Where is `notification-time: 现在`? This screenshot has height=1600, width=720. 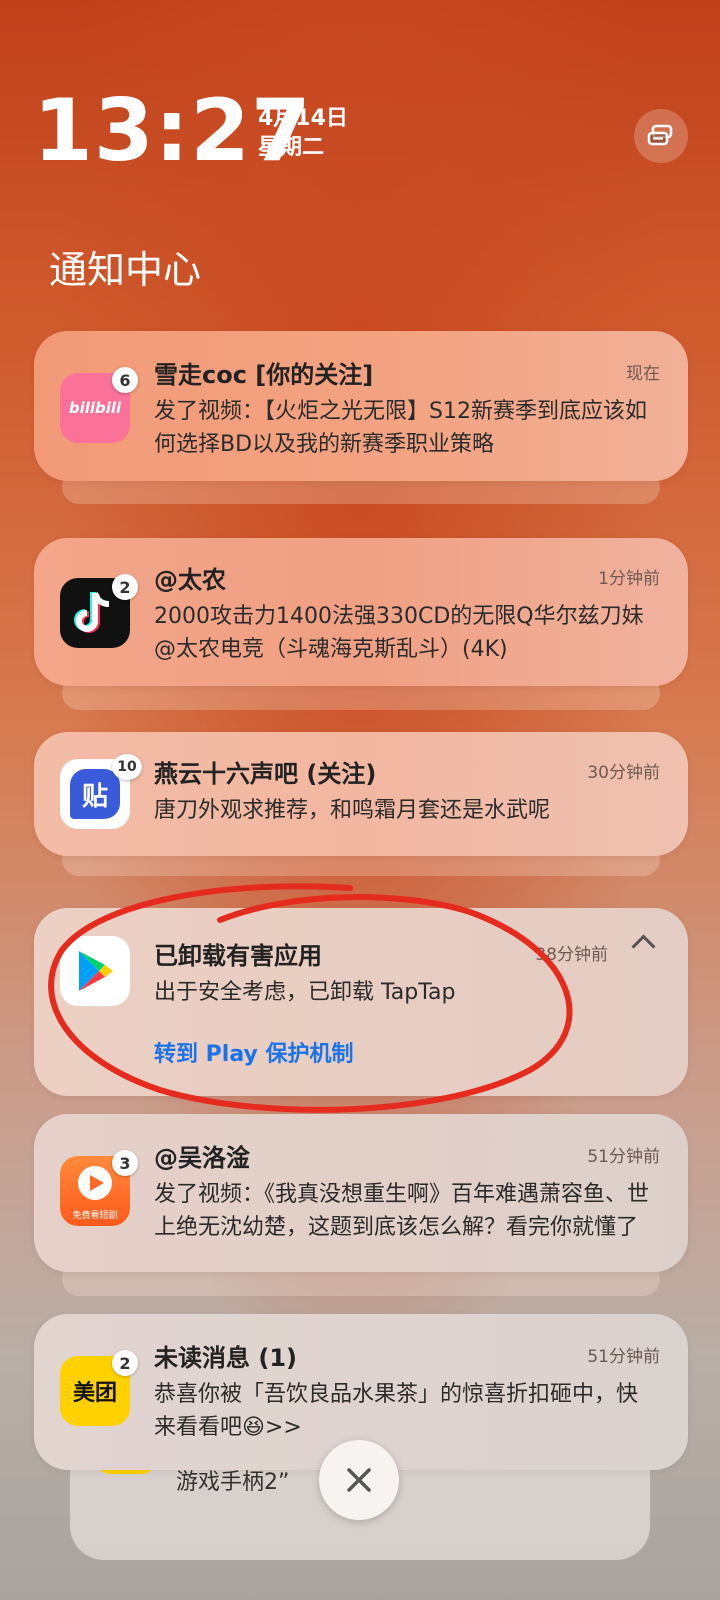 notification-time: 现在 is located at coordinates (643, 374).